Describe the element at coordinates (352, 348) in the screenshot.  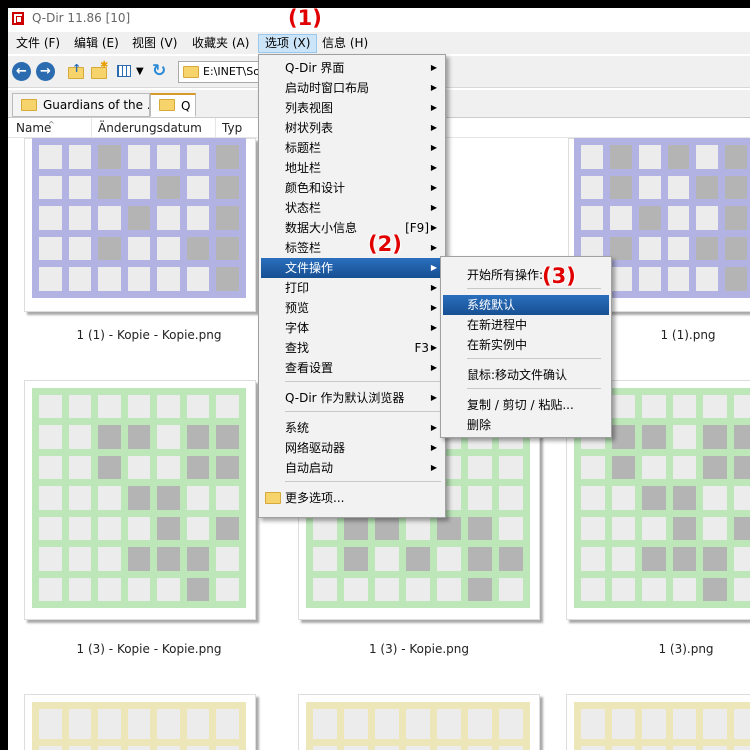
I see `menu-item-find: 查找 F3 ▶` at that location.